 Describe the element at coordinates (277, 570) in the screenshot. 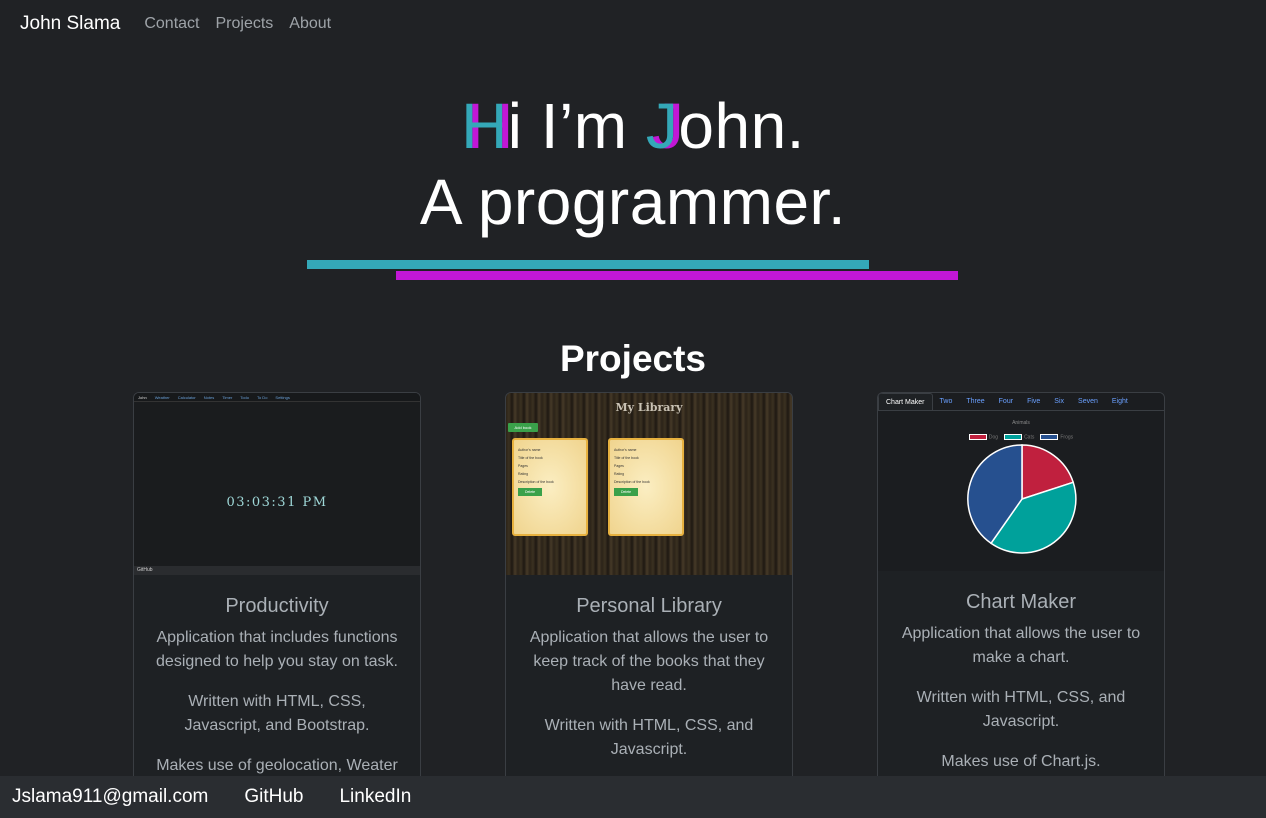

I see `mini-footer: GitHub` at that location.